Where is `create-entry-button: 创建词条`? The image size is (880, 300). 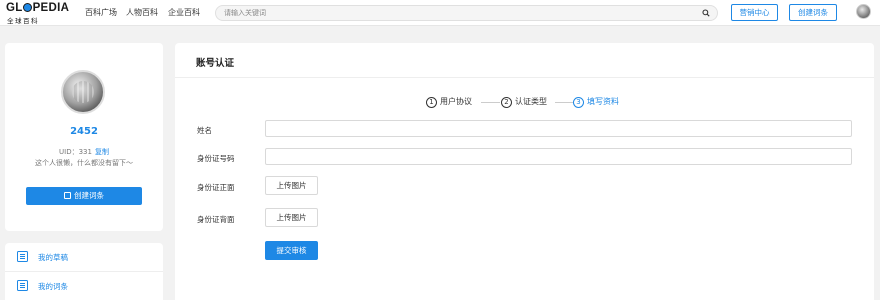
create-entry-button: 创建词条 is located at coordinates (84, 196).